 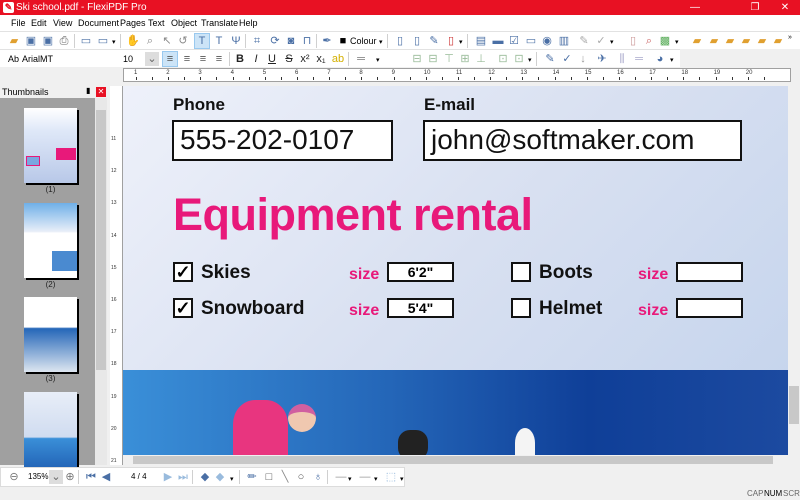 I want to click on colour-button: Colour, so click(x=363, y=41).